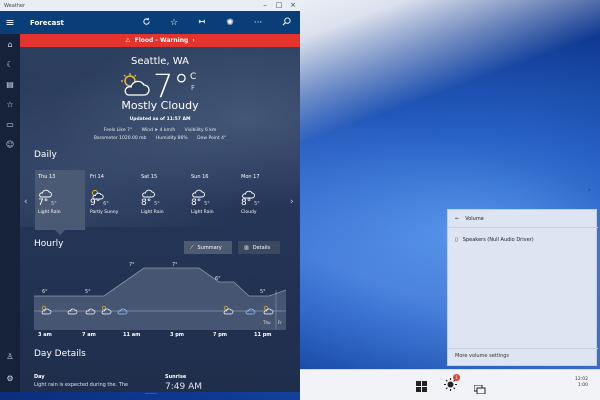 Image resolution: width=600 pixels, height=400 pixels. I want to click on news-icon: ▭, so click(10, 124).